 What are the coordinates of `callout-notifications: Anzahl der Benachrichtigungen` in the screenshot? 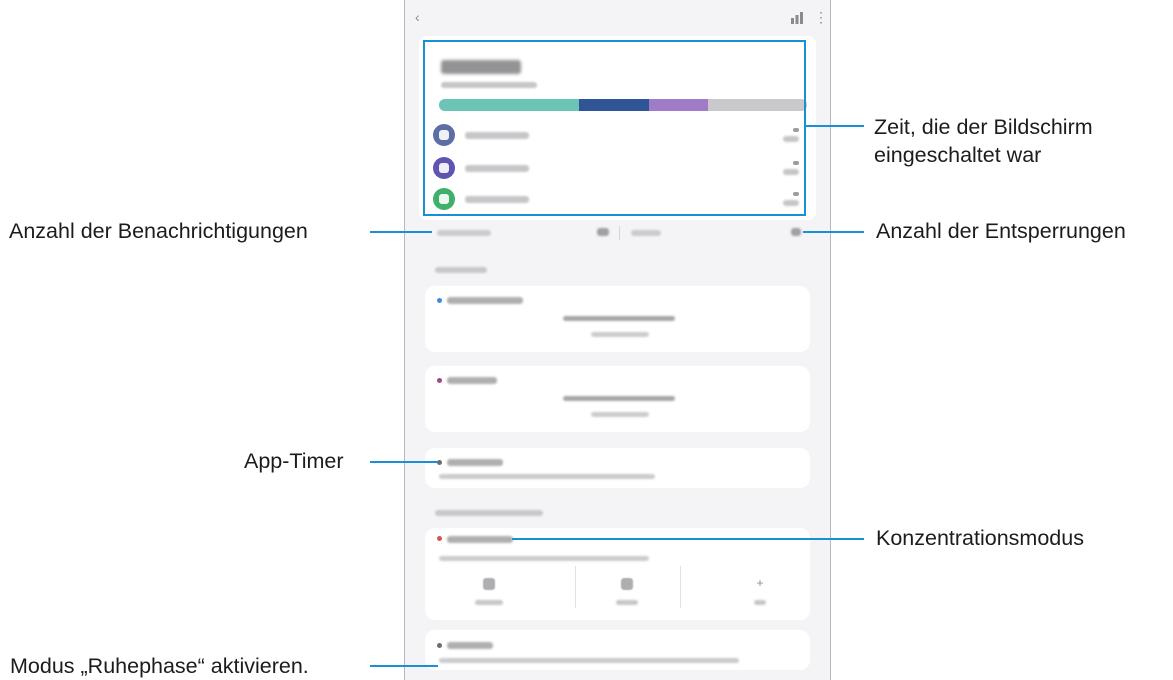 It's located at (158, 231).